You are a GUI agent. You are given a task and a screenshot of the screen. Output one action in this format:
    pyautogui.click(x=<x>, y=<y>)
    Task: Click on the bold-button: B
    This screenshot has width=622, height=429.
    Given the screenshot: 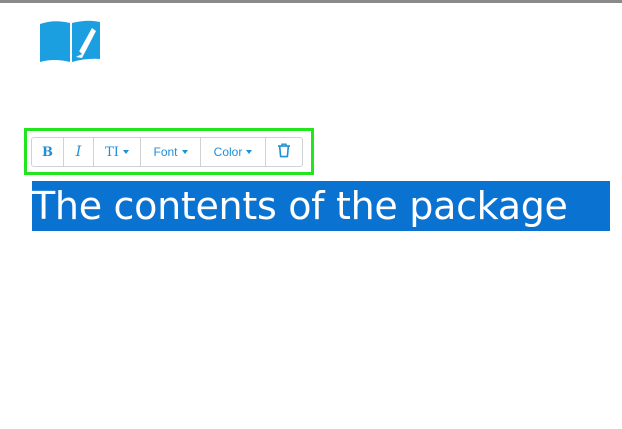 What is the action you would take?
    pyautogui.click(x=48, y=152)
    